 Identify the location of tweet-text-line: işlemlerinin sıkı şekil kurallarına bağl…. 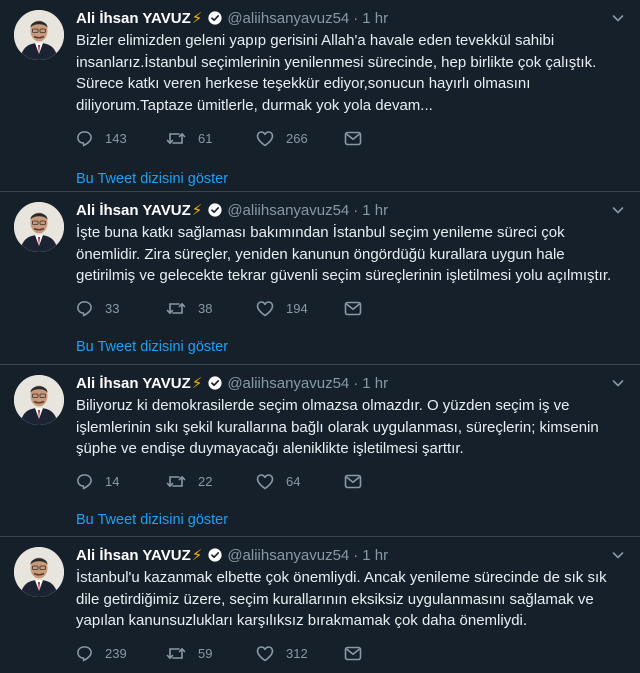
(337, 427).